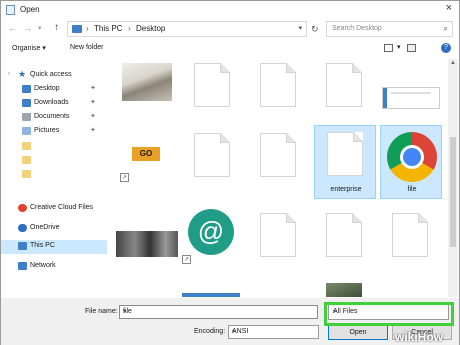 This screenshot has width=460, height=345. I want to click on nav-creative-cloud: Creative Cloud Files, so click(54, 208).